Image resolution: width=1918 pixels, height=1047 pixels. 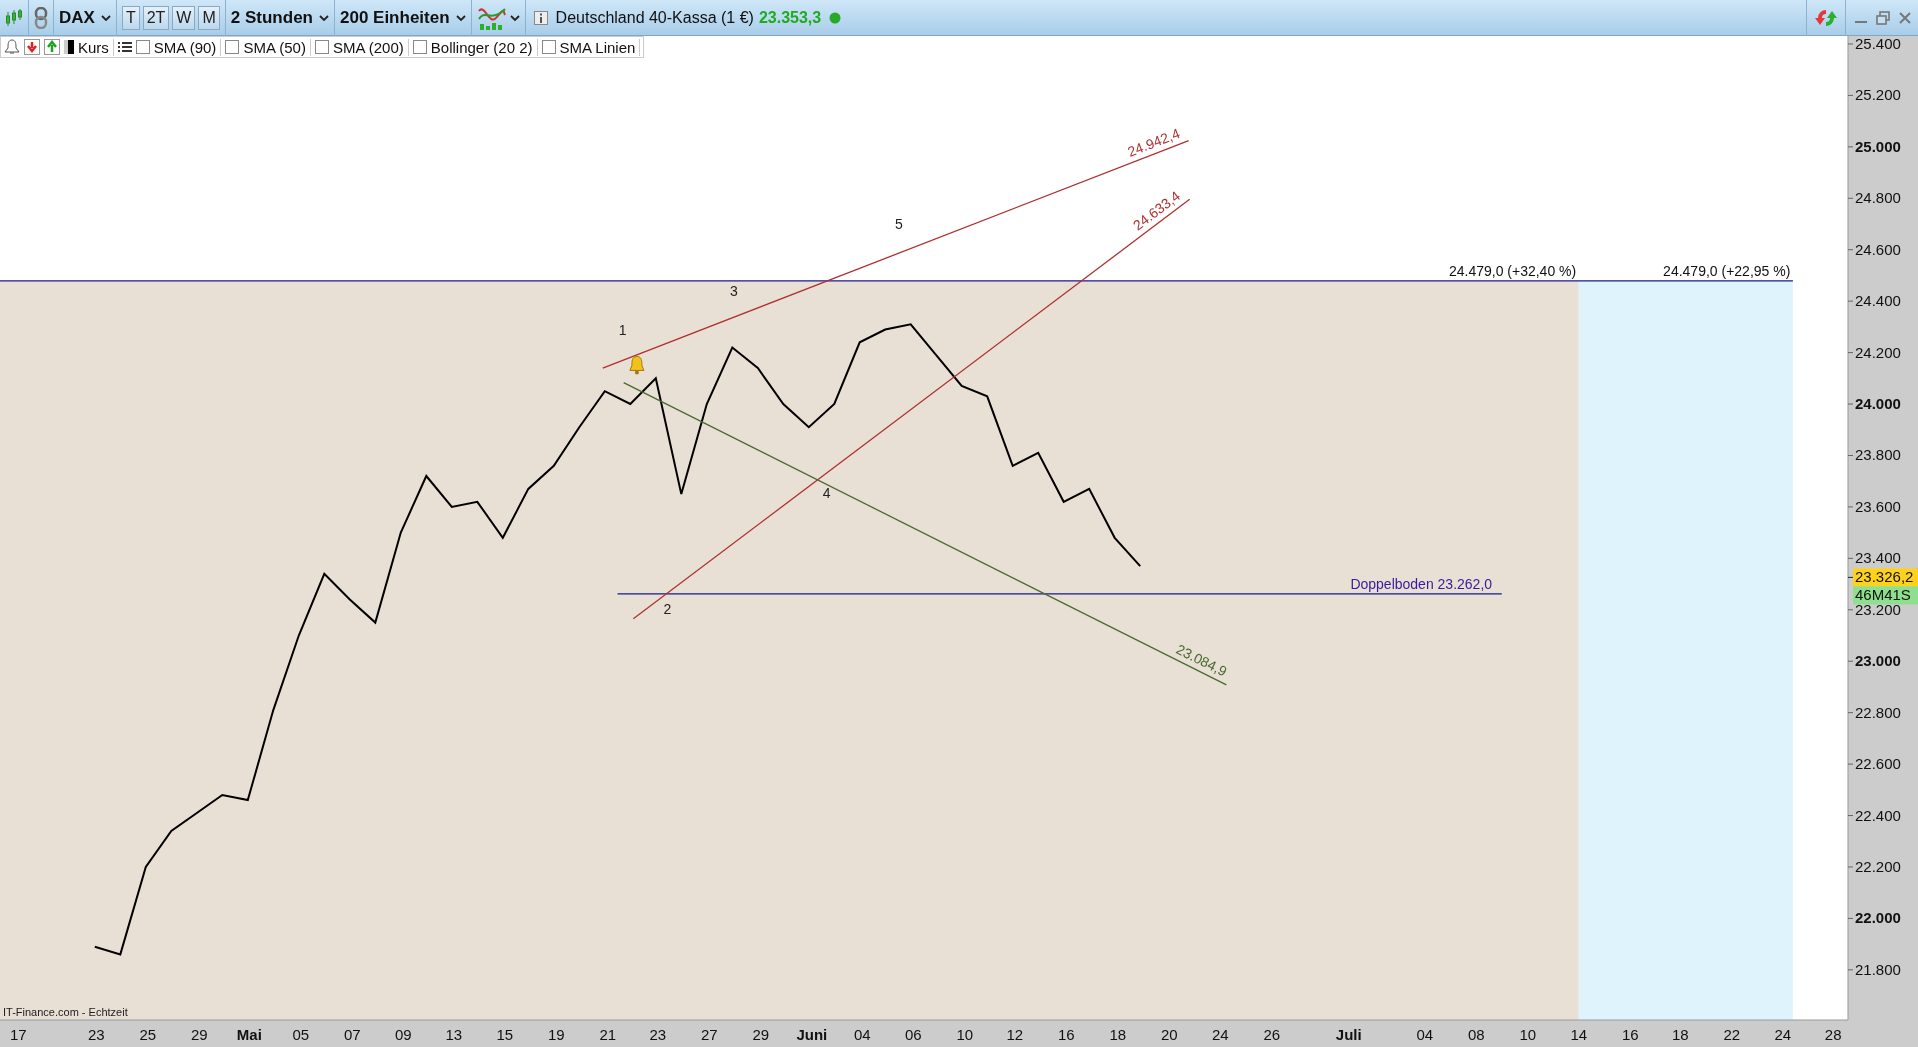 What do you see at coordinates (654, 17) in the screenshot?
I see `instrument-name: Deutschland 40-Kassa (1 €)` at bounding box center [654, 17].